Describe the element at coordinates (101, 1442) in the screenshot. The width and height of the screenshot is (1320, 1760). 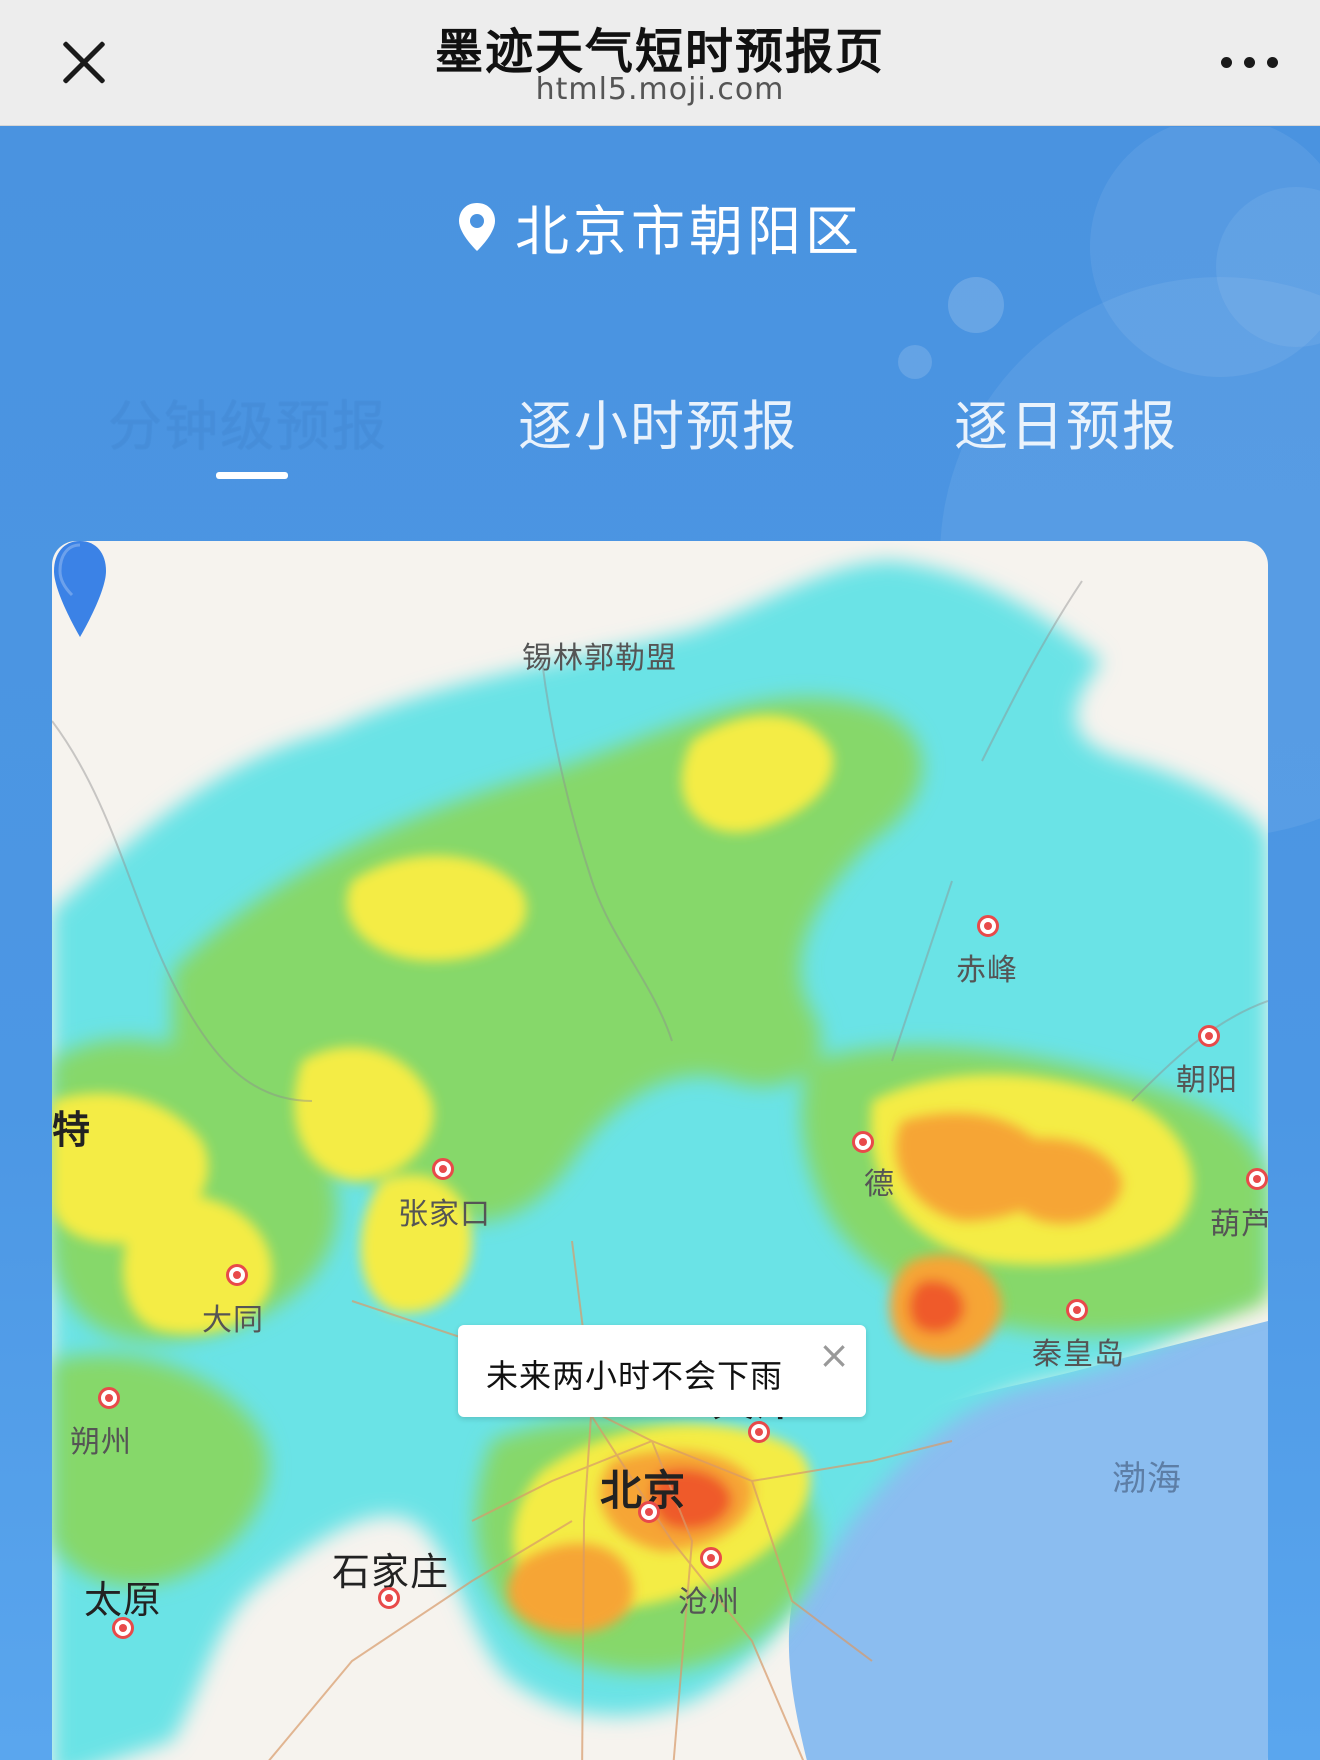
I see `city-label: 朔州` at that location.